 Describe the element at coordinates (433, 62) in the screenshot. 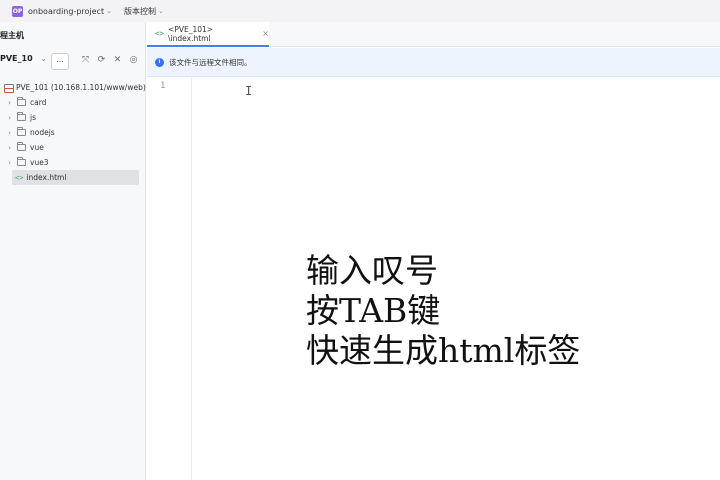

I see `sync-notice-banner: i 该文件与远程文件相同。` at that location.